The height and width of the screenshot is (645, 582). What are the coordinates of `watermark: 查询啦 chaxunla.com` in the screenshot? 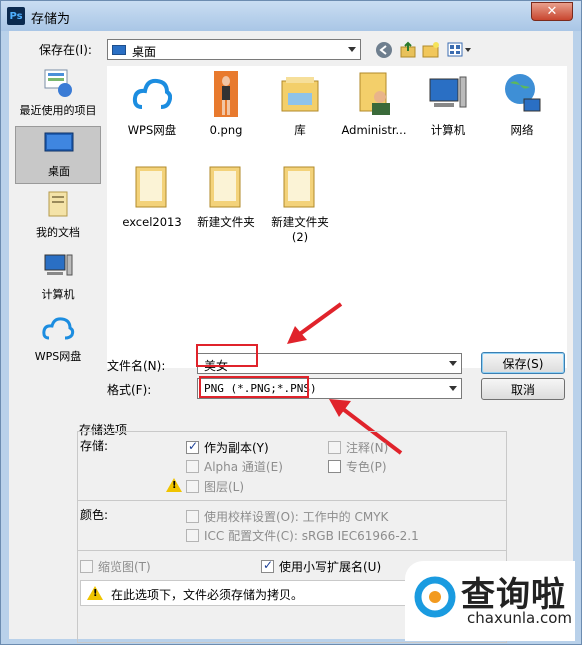 It's located at (490, 601).